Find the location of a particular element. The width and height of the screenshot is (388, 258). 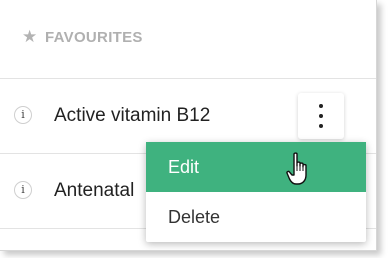

hand-pointer-icon is located at coordinates (296, 168).